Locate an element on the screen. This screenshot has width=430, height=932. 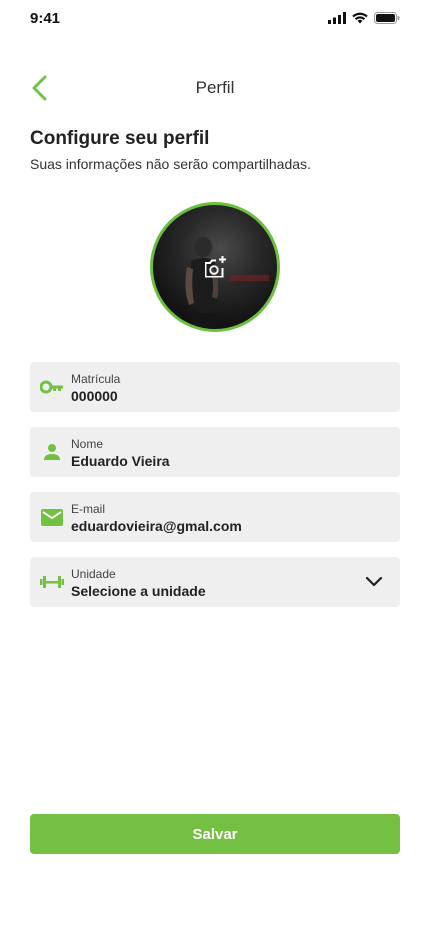
wifi-icon is located at coordinates (360, 18).